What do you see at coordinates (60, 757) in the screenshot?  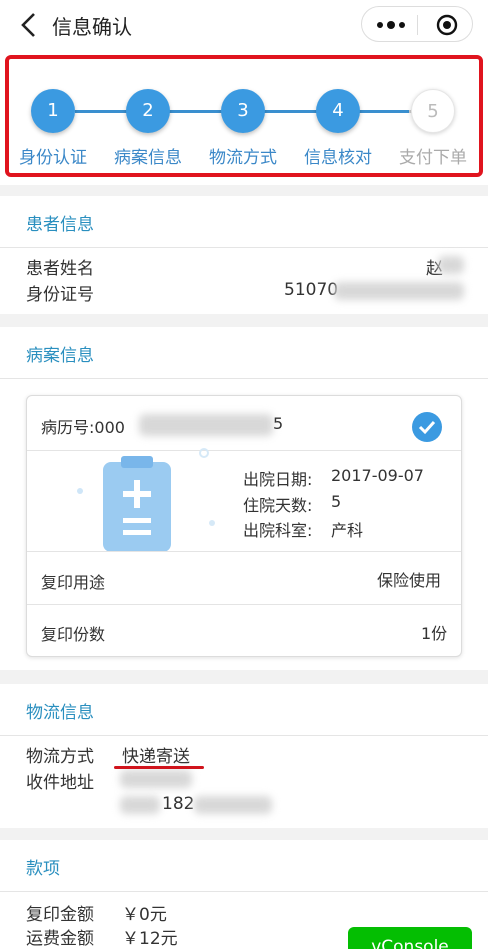 I see `logistics-method-label: 物流方式` at bounding box center [60, 757].